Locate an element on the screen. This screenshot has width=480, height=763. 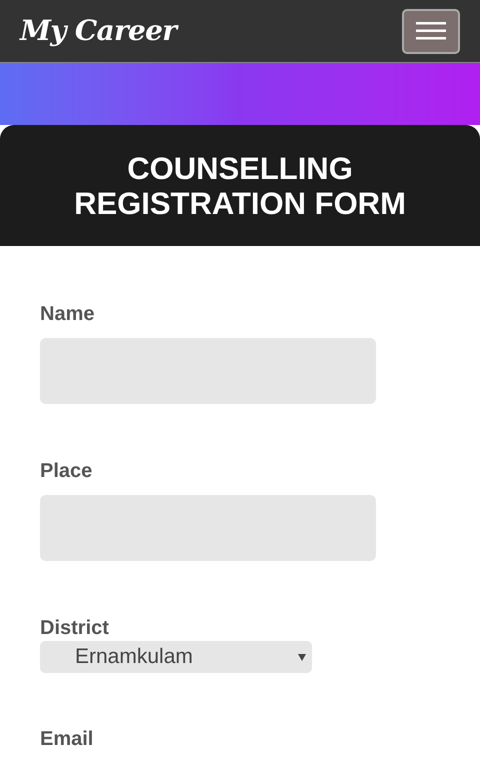
menu-button is located at coordinates (431, 31).